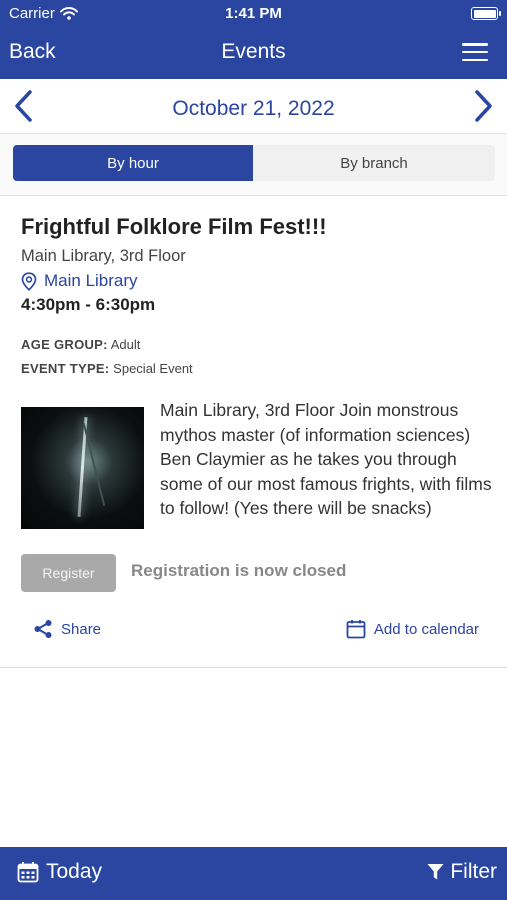 The image size is (507, 900). I want to click on view-segmented-control: By hour By branch, so click(253, 165).